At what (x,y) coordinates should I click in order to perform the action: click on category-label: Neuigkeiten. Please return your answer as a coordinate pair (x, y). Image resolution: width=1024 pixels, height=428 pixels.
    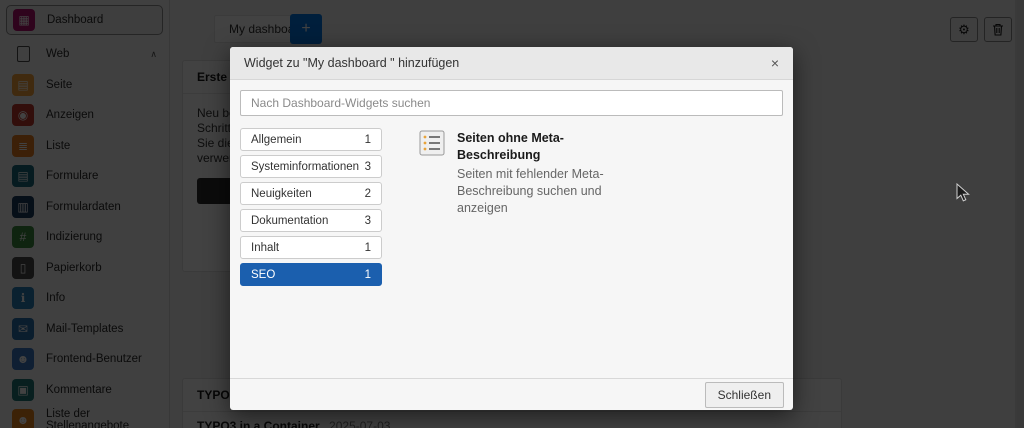
    Looking at the image, I should click on (281, 193).